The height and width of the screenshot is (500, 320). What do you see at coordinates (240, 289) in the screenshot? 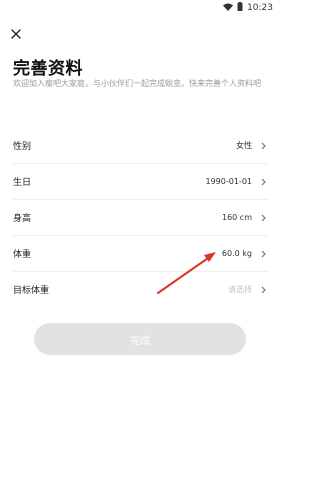
I see `form-row-placeholder: 请选择` at bounding box center [240, 289].